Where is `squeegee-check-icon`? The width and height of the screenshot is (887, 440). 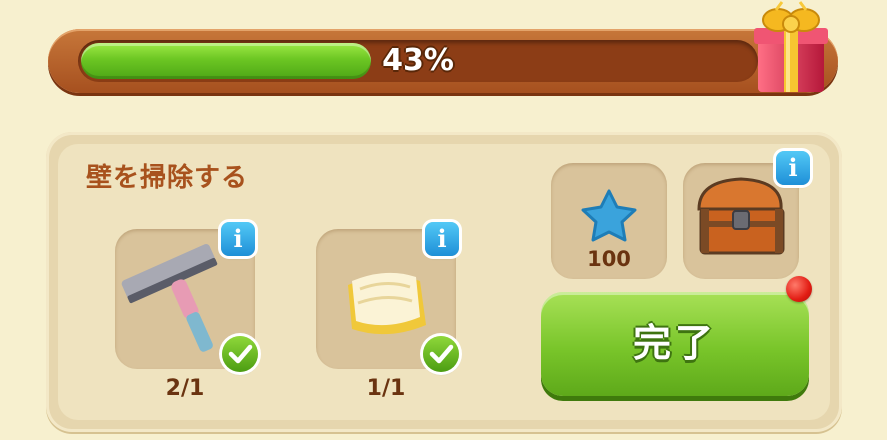 squeegee-check-icon is located at coordinates (240, 354).